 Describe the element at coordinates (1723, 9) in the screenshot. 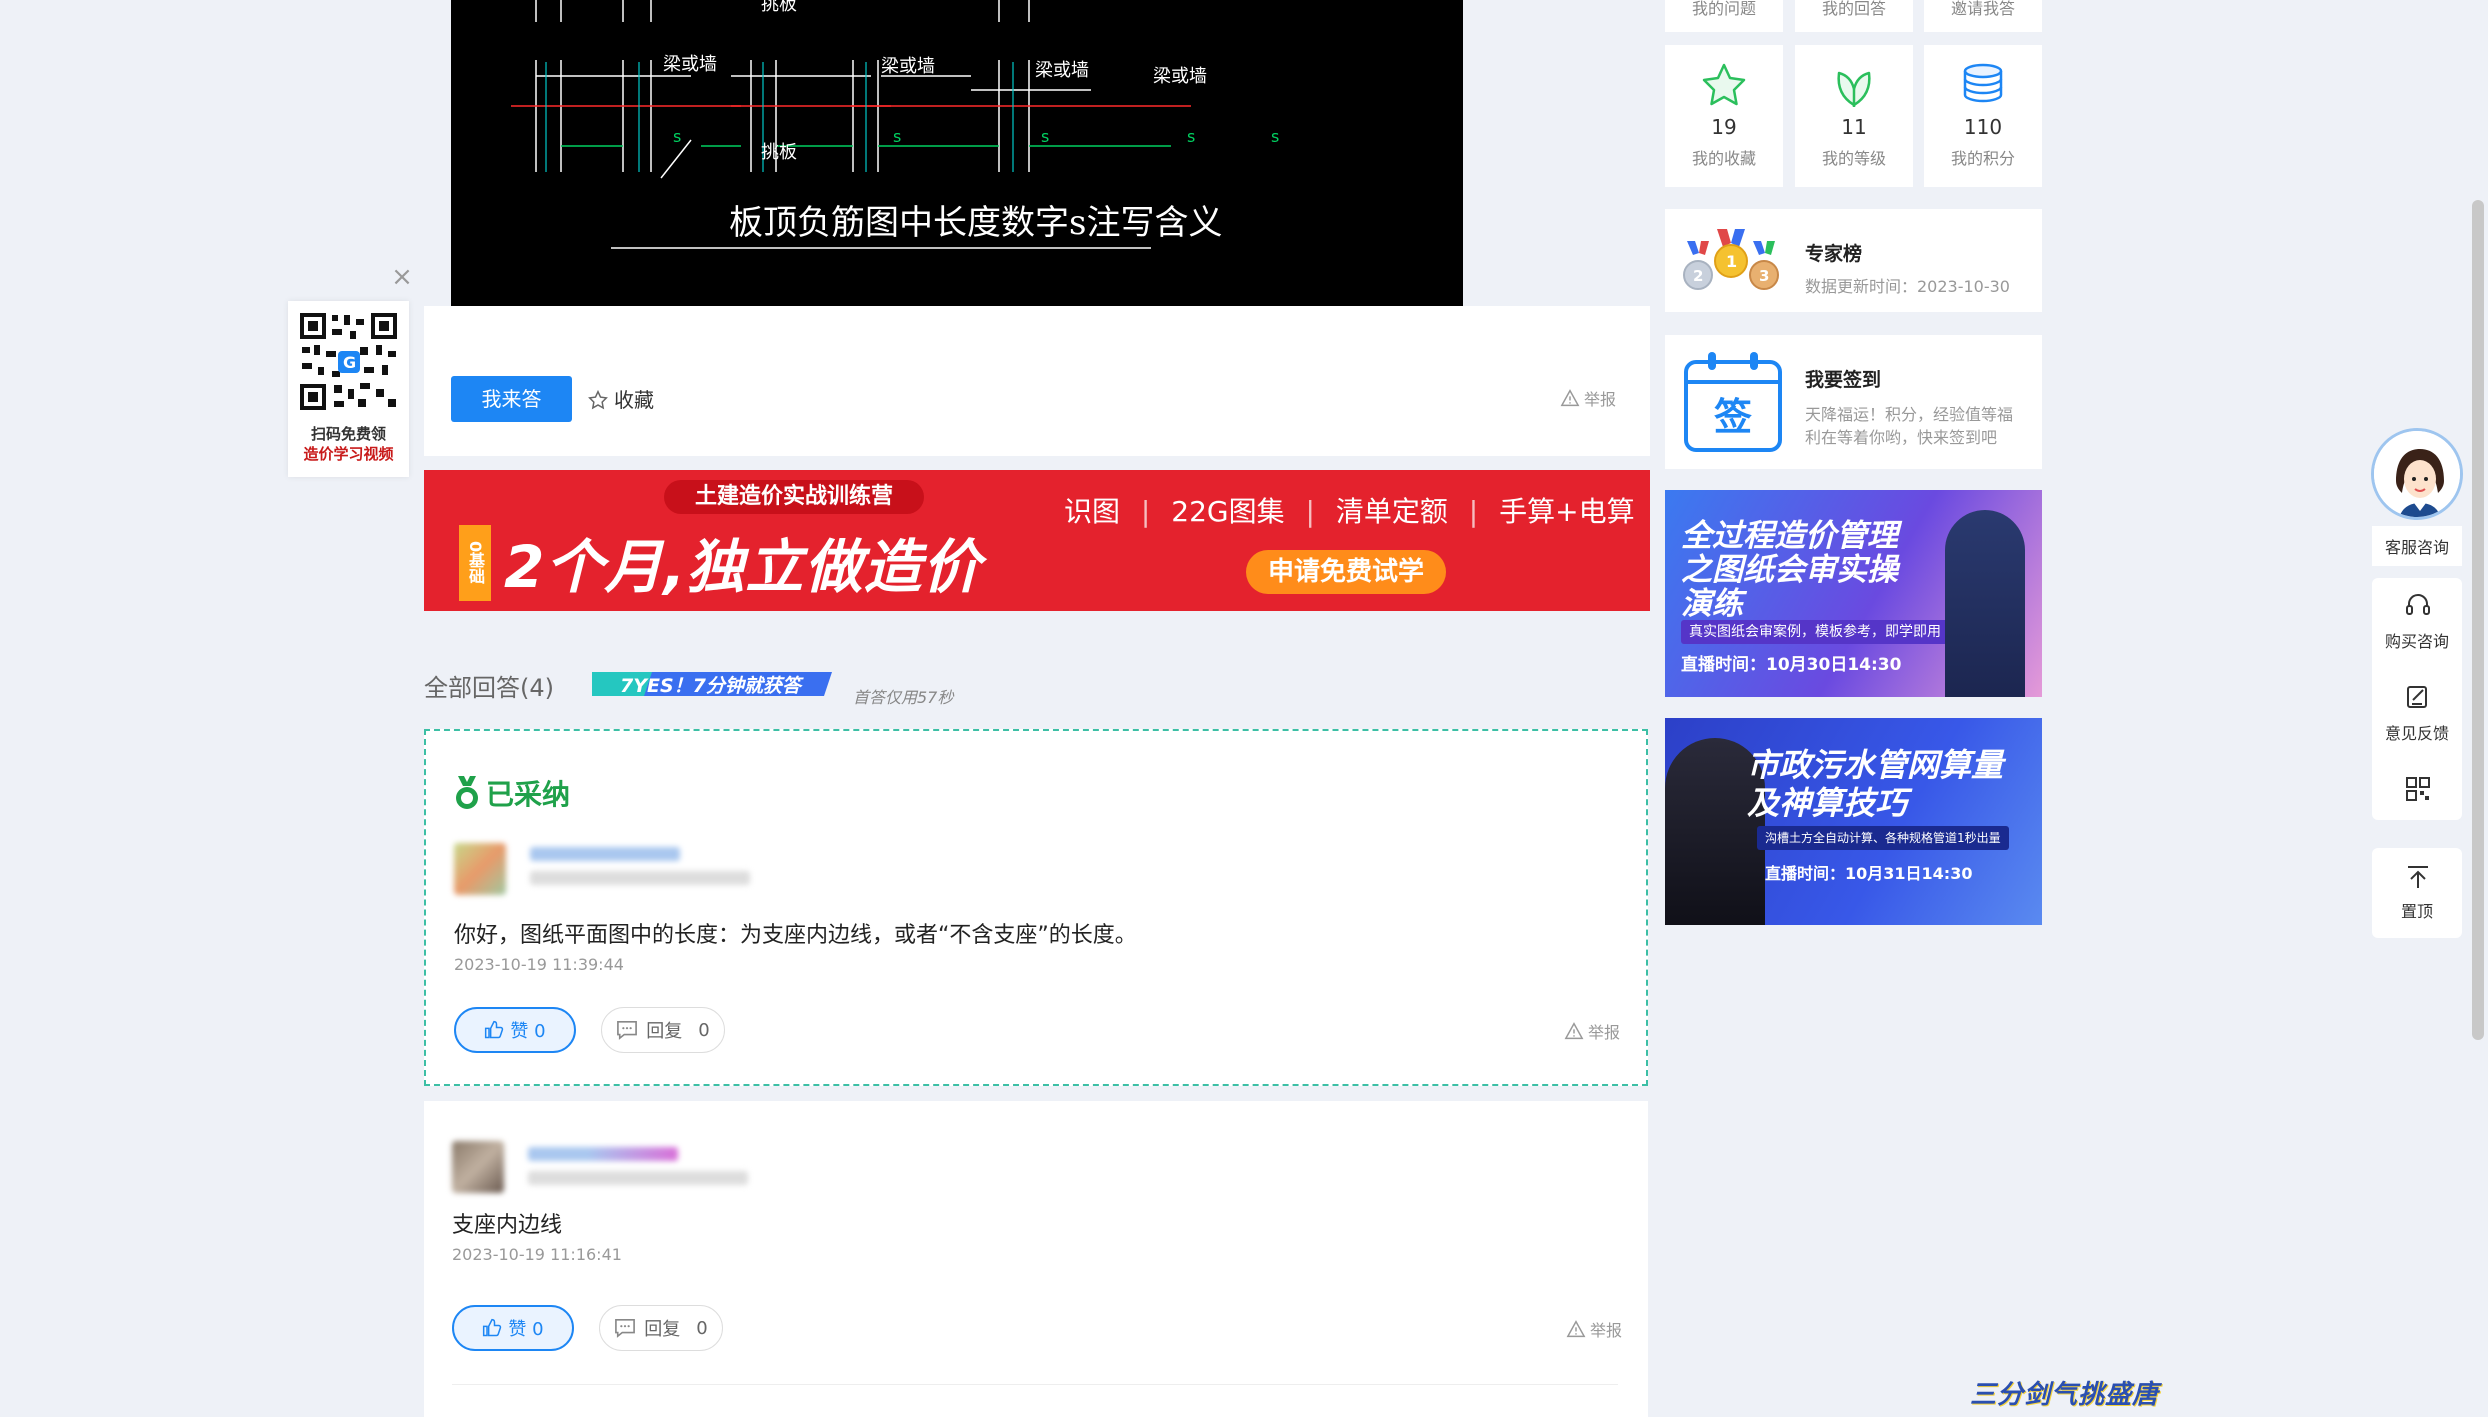

I see `link-label: 我的问题` at that location.